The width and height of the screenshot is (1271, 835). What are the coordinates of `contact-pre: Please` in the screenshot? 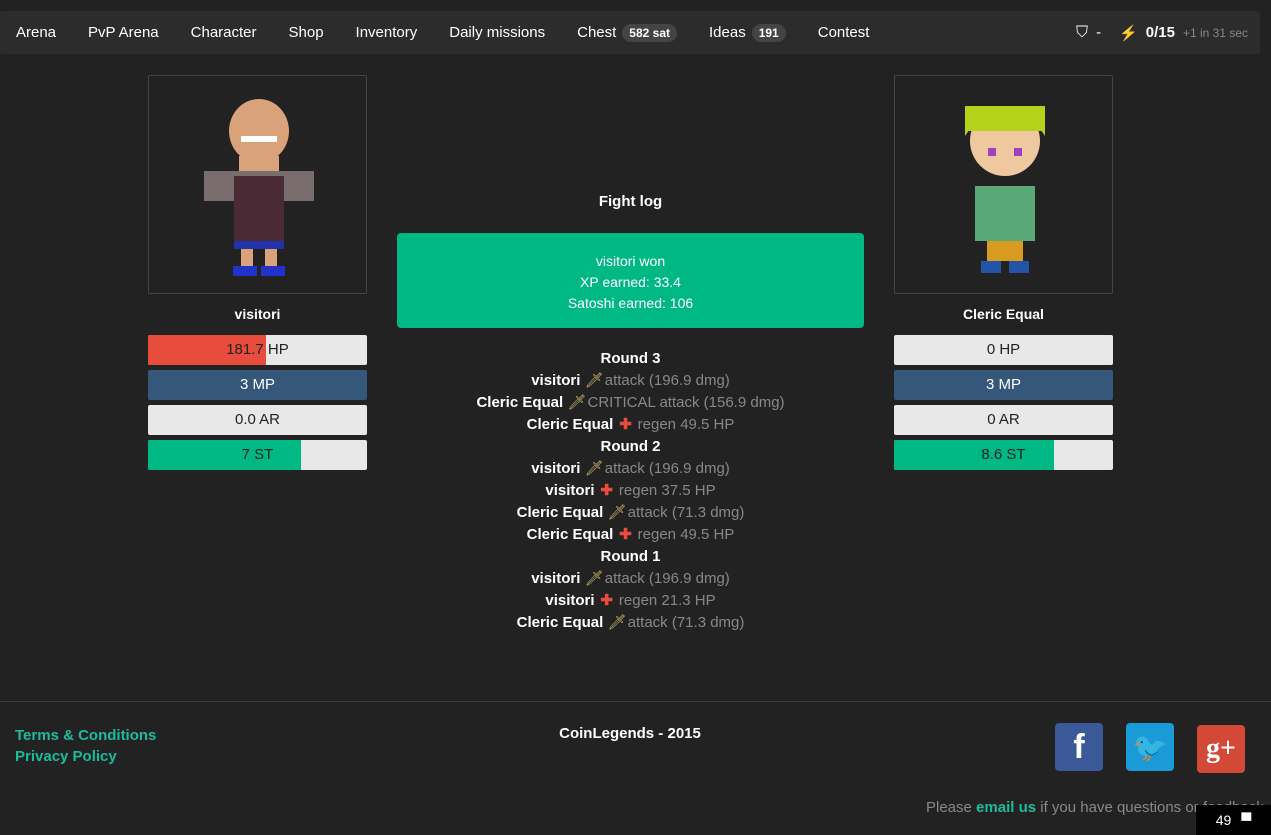 It's located at (951, 807).